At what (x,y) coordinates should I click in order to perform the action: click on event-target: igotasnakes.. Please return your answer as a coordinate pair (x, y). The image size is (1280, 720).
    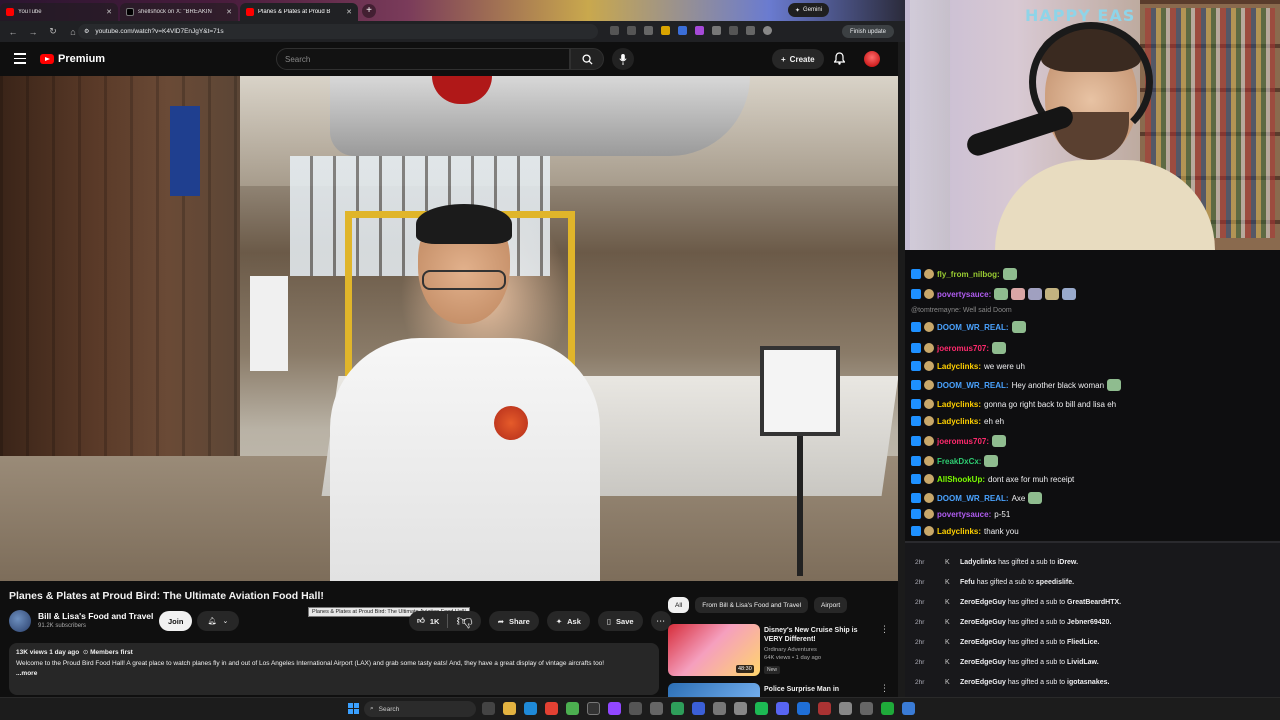
    Looking at the image, I should click on (1088, 682).